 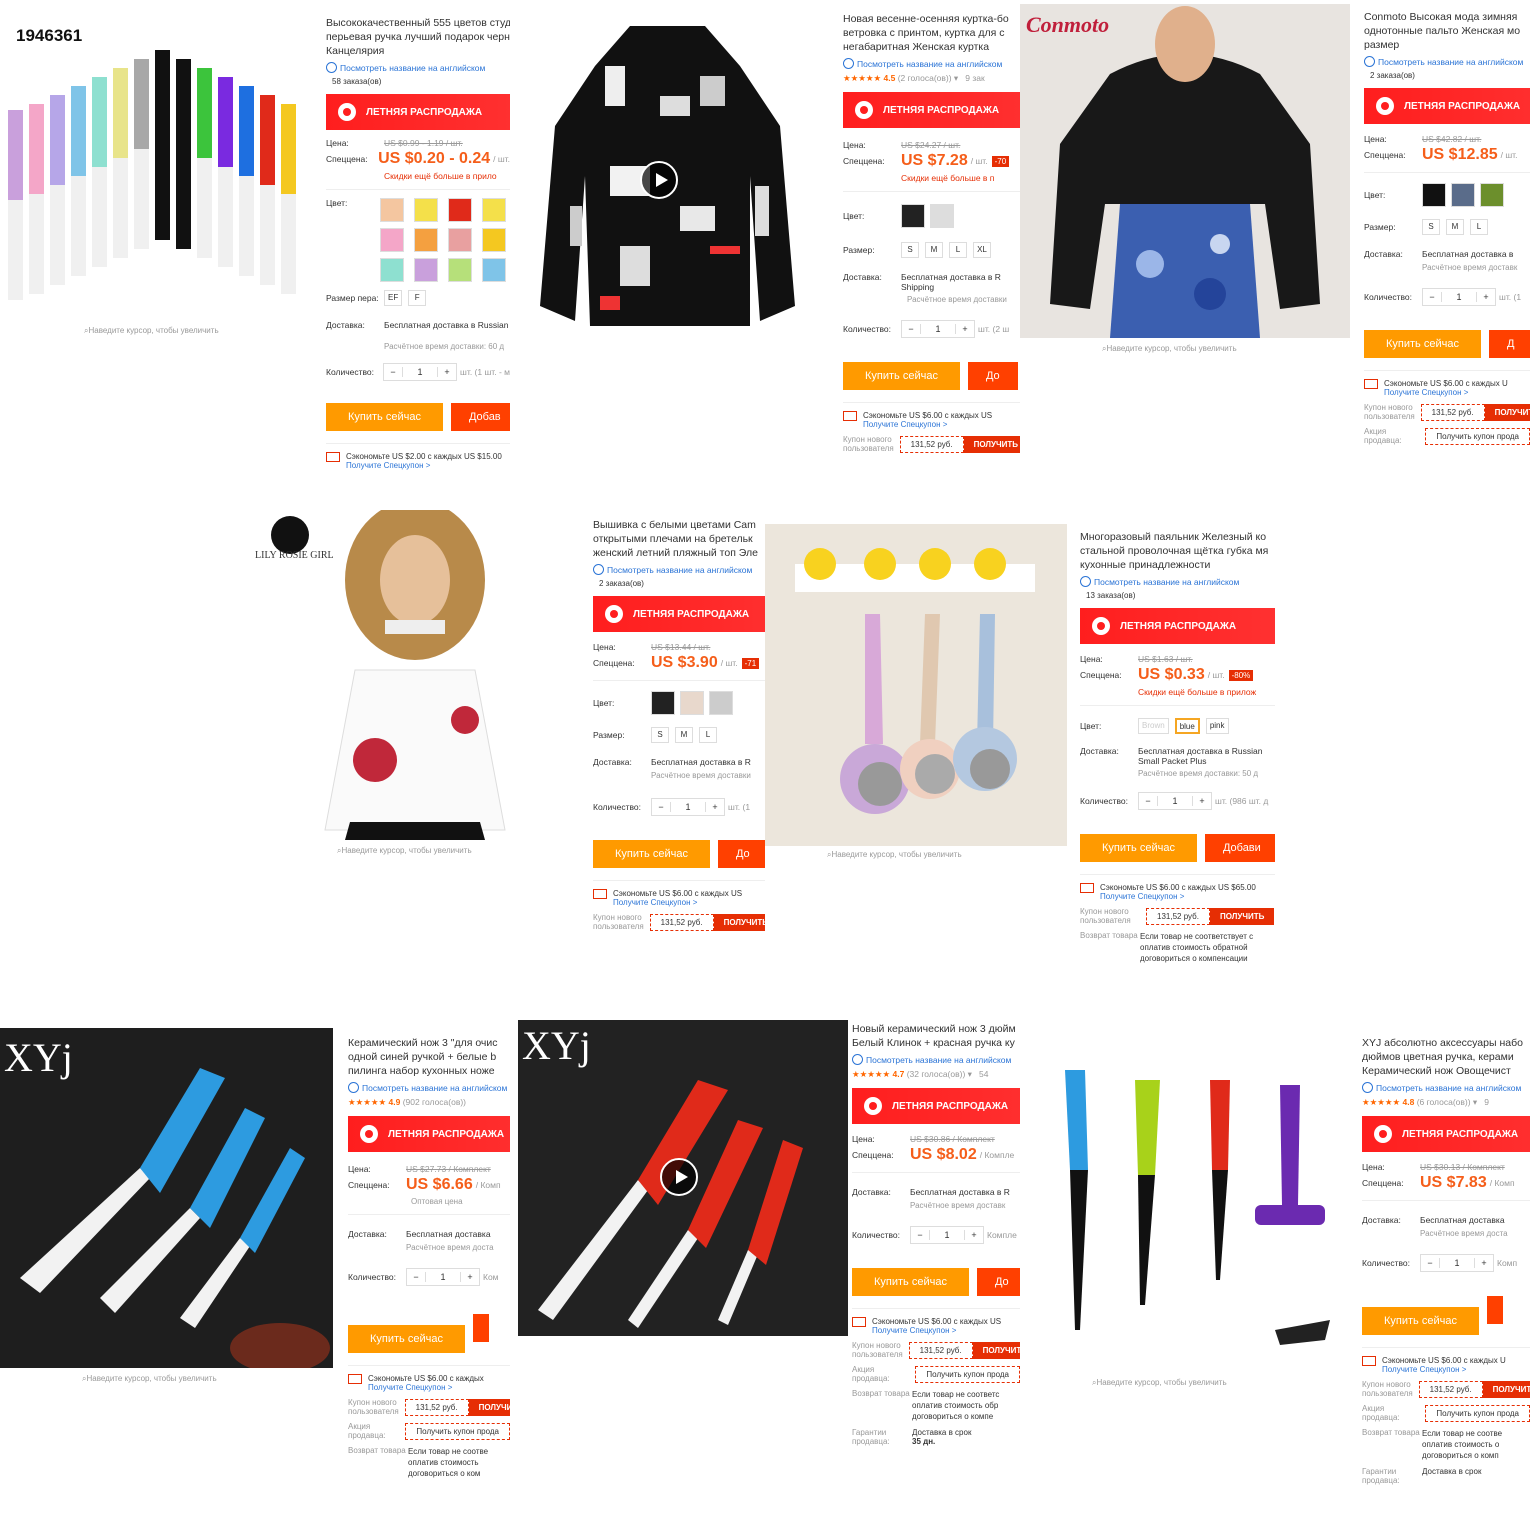 I want to click on rating: ★★★★★ 4.5 (2 голоса(ов)) ▾ 9 зак, so click(x=931, y=78).